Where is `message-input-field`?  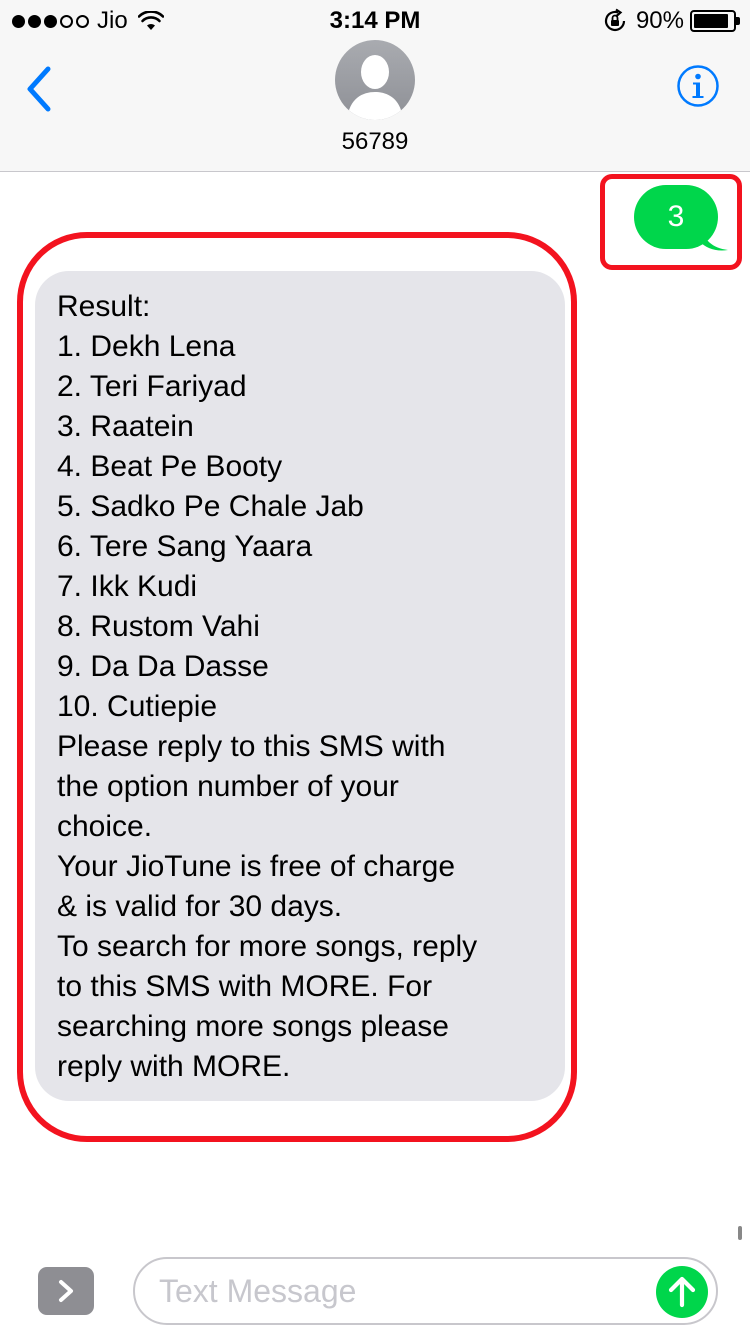 message-input-field is located at coordinates (425, 1291).